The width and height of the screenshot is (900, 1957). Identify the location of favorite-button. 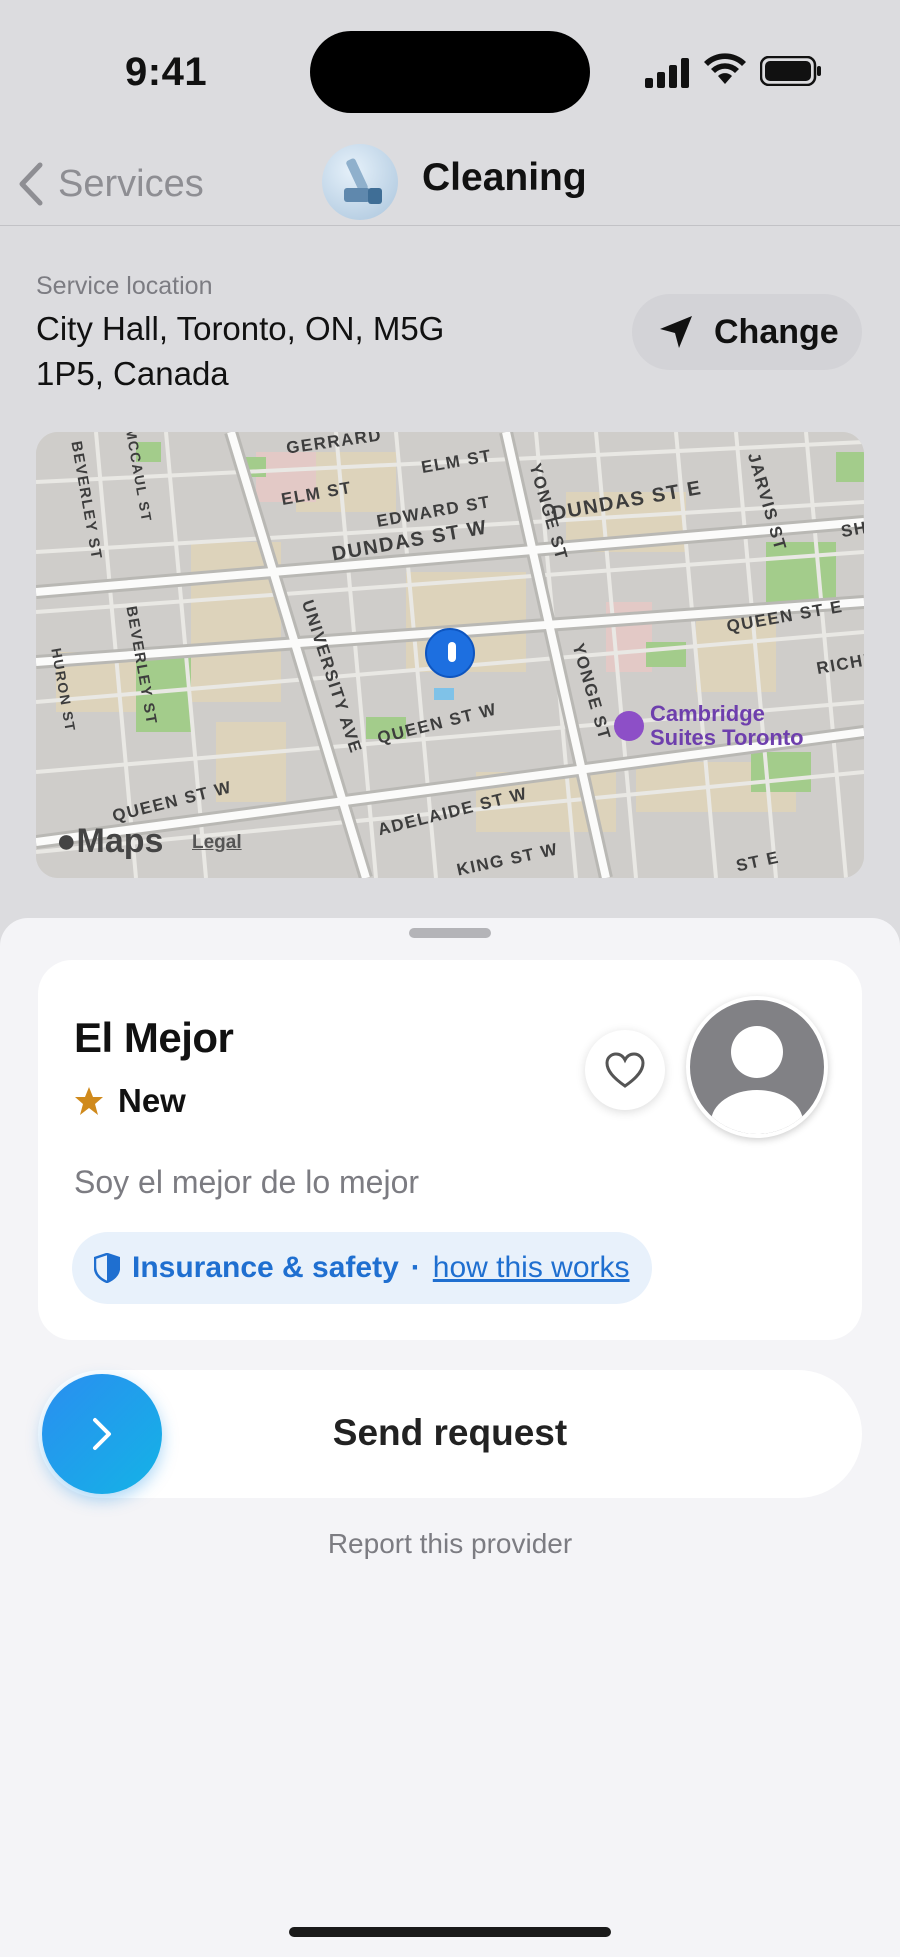
(625, 1070).